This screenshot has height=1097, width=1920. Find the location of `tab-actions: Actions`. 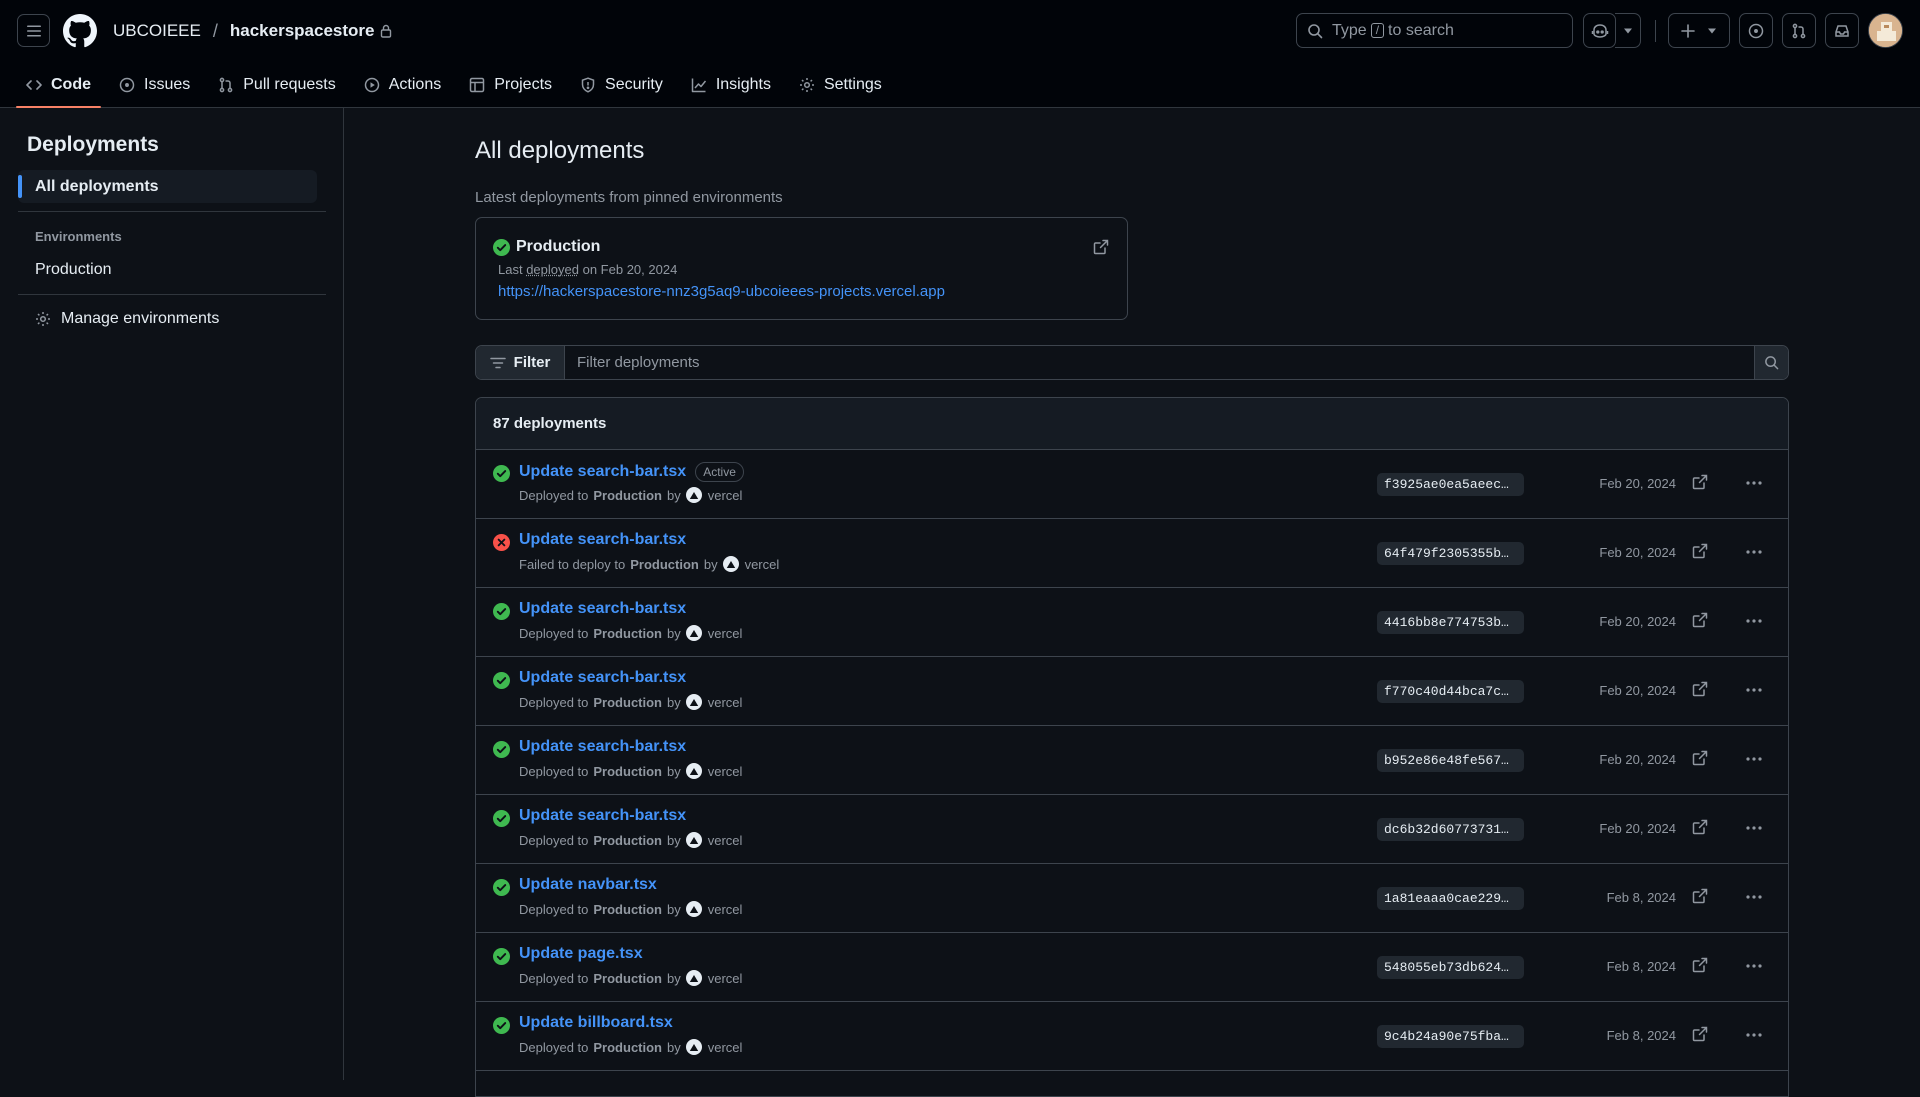

tab-actions: Actions is located at coordinates (402, 85).